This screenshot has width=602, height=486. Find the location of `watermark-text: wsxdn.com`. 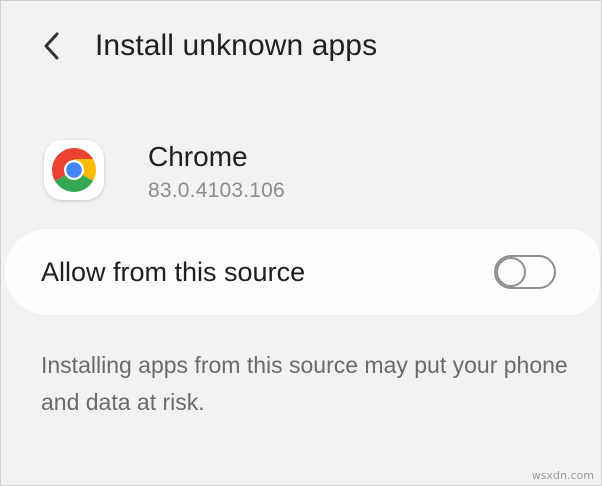

watermark-text: wsxdn.com is located at coordinates (562, 475).